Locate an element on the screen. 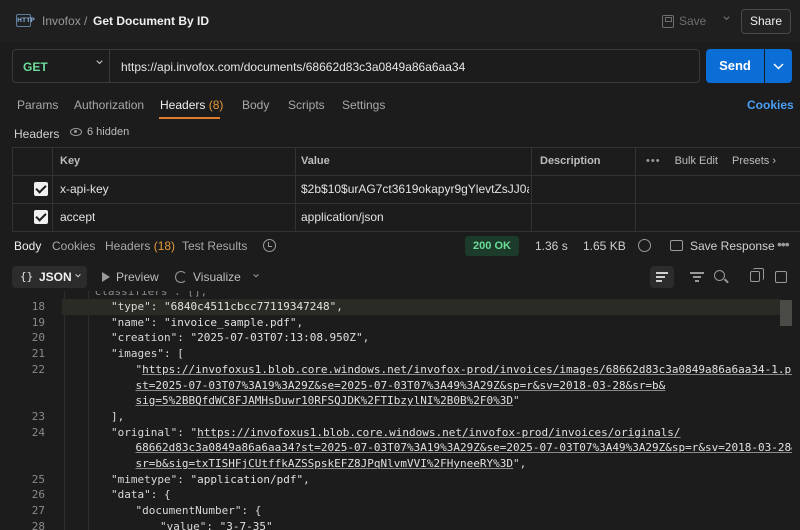 Image resolution: width=800 pixels, height=530 pixels. code-line: 18 "type": "6840c4511cbcc77119347248", is located at coordinates (406, 307).